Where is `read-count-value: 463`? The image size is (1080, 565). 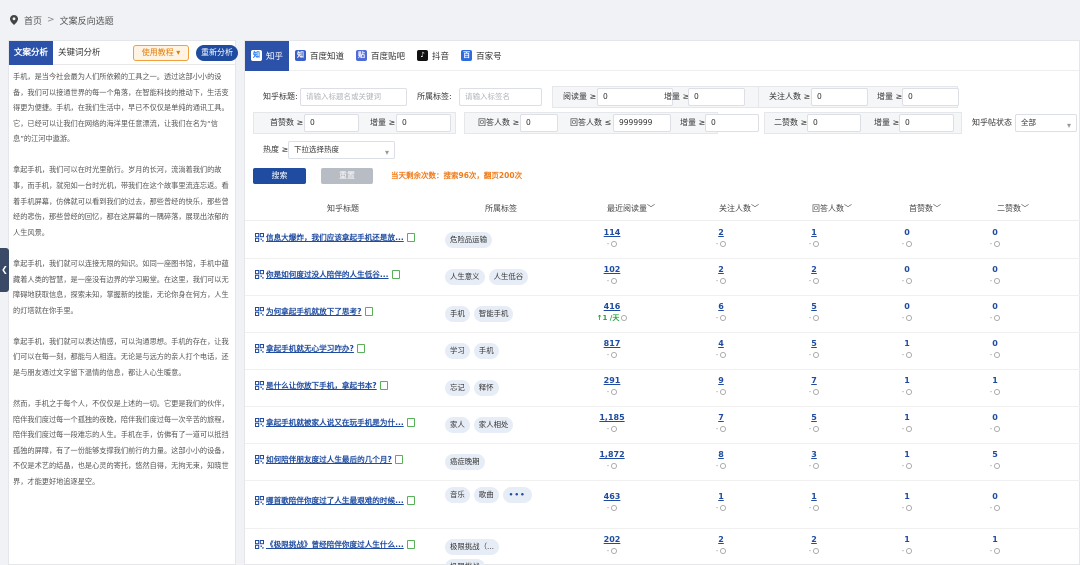
read-count-value: 463 is located at coordinates (612, 496).